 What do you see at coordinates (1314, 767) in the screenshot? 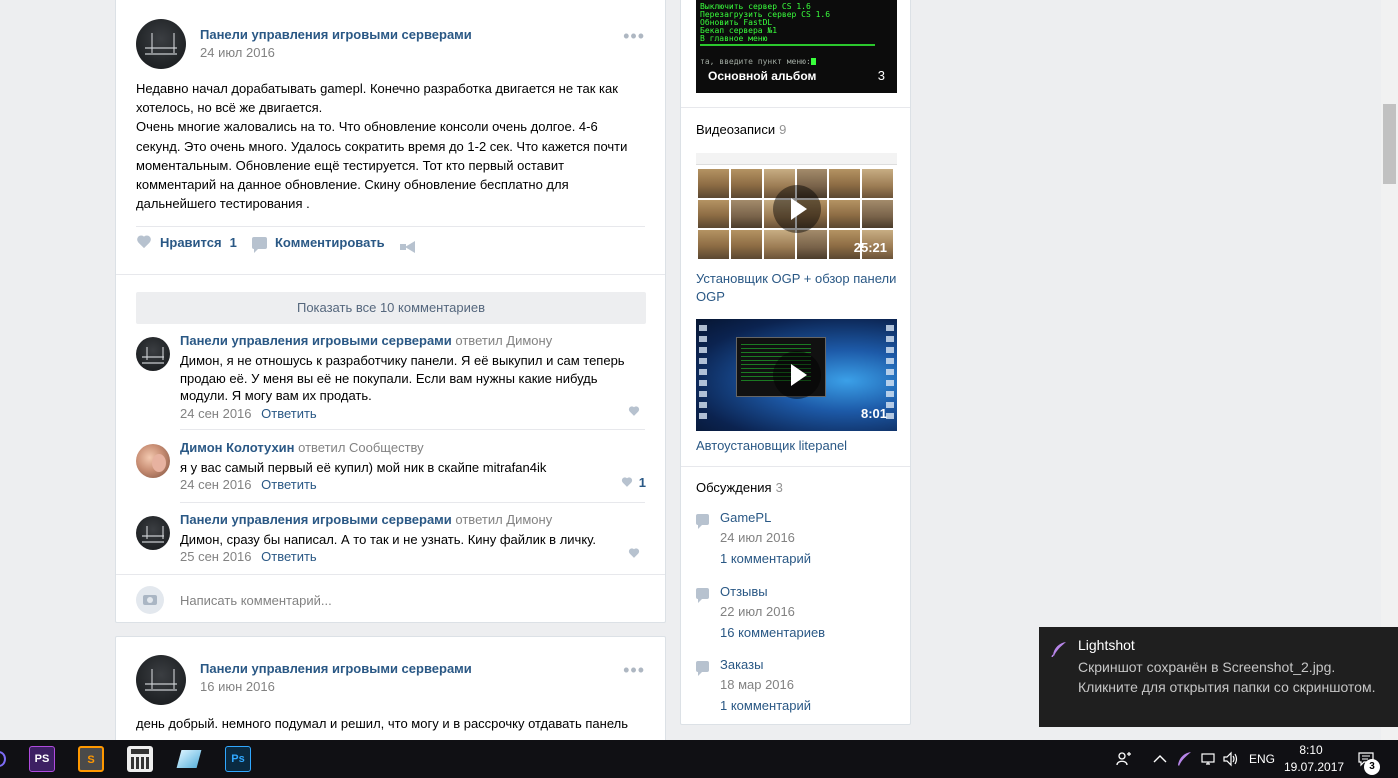
I see `clock-date: 19.07.2017` at bounding box center [1314, 767].